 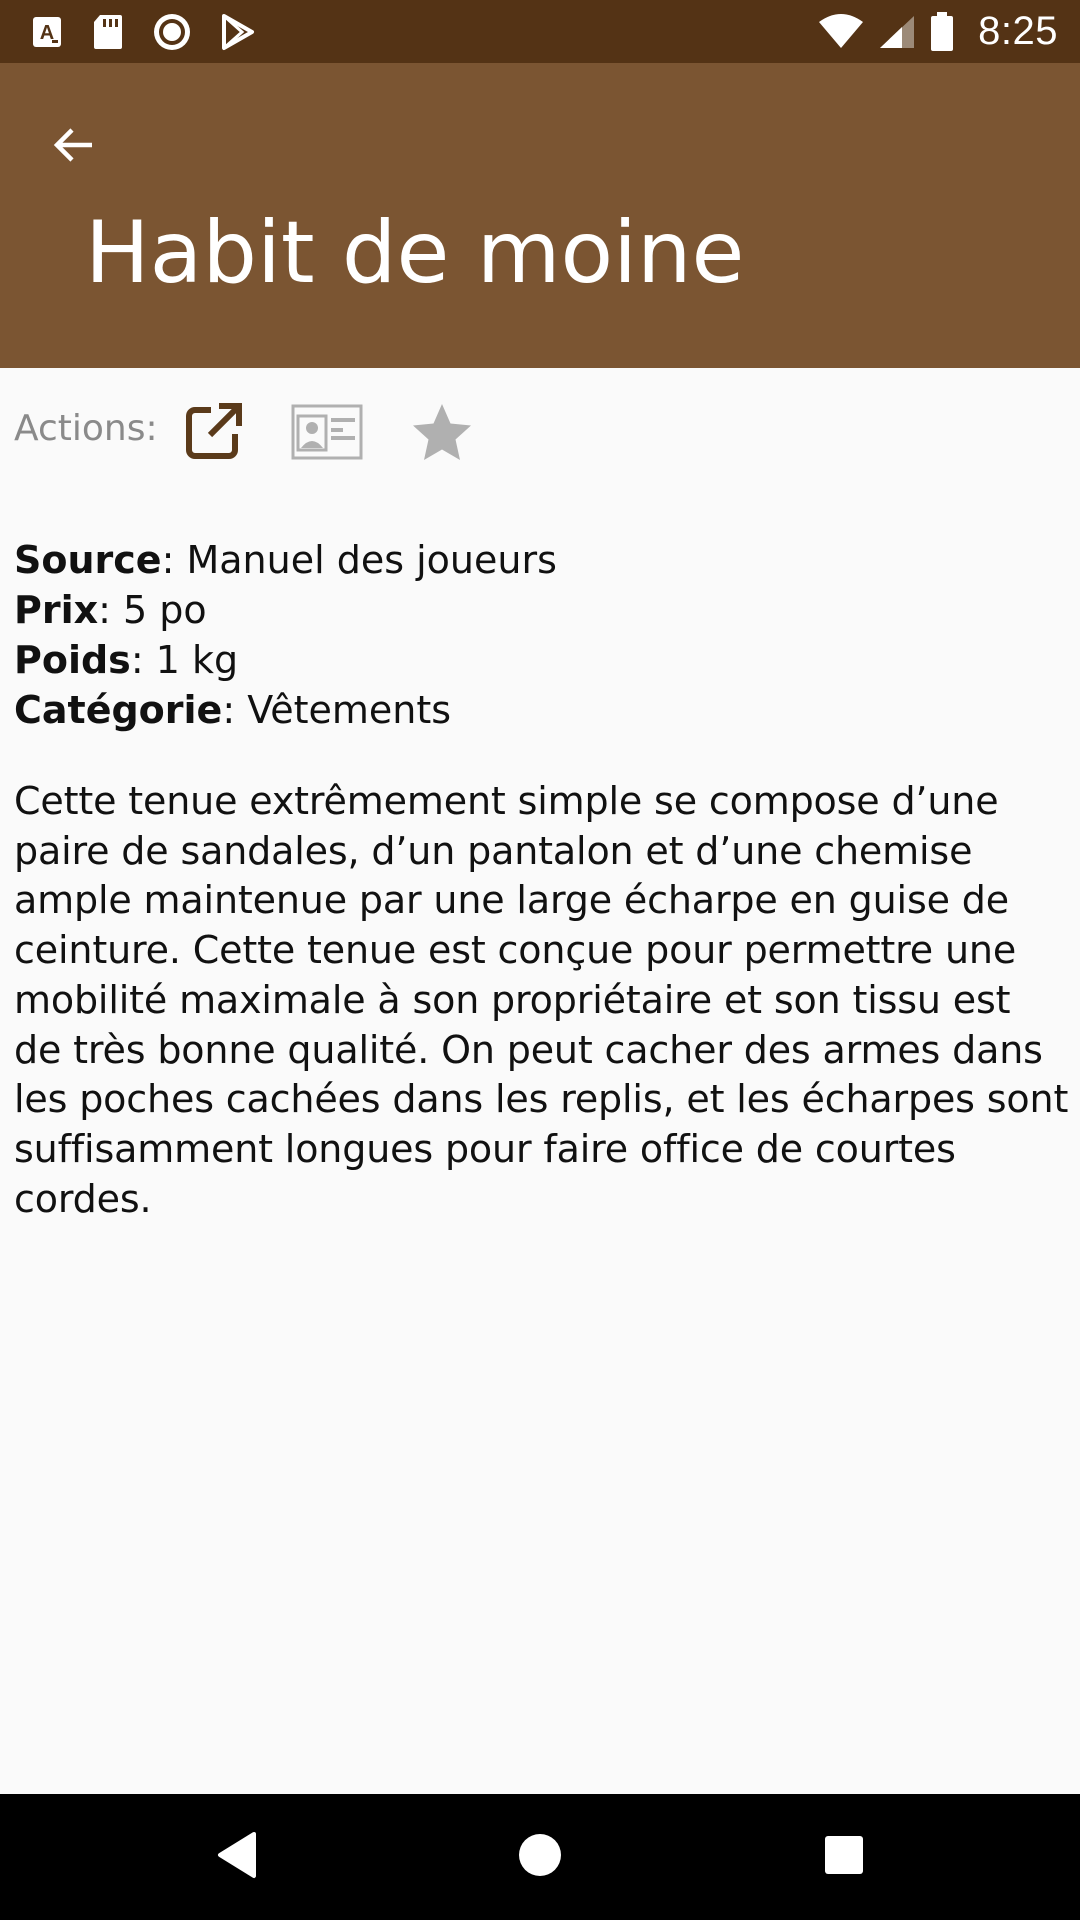 I want to click on id-card-icon, so click(x=327, y=434).